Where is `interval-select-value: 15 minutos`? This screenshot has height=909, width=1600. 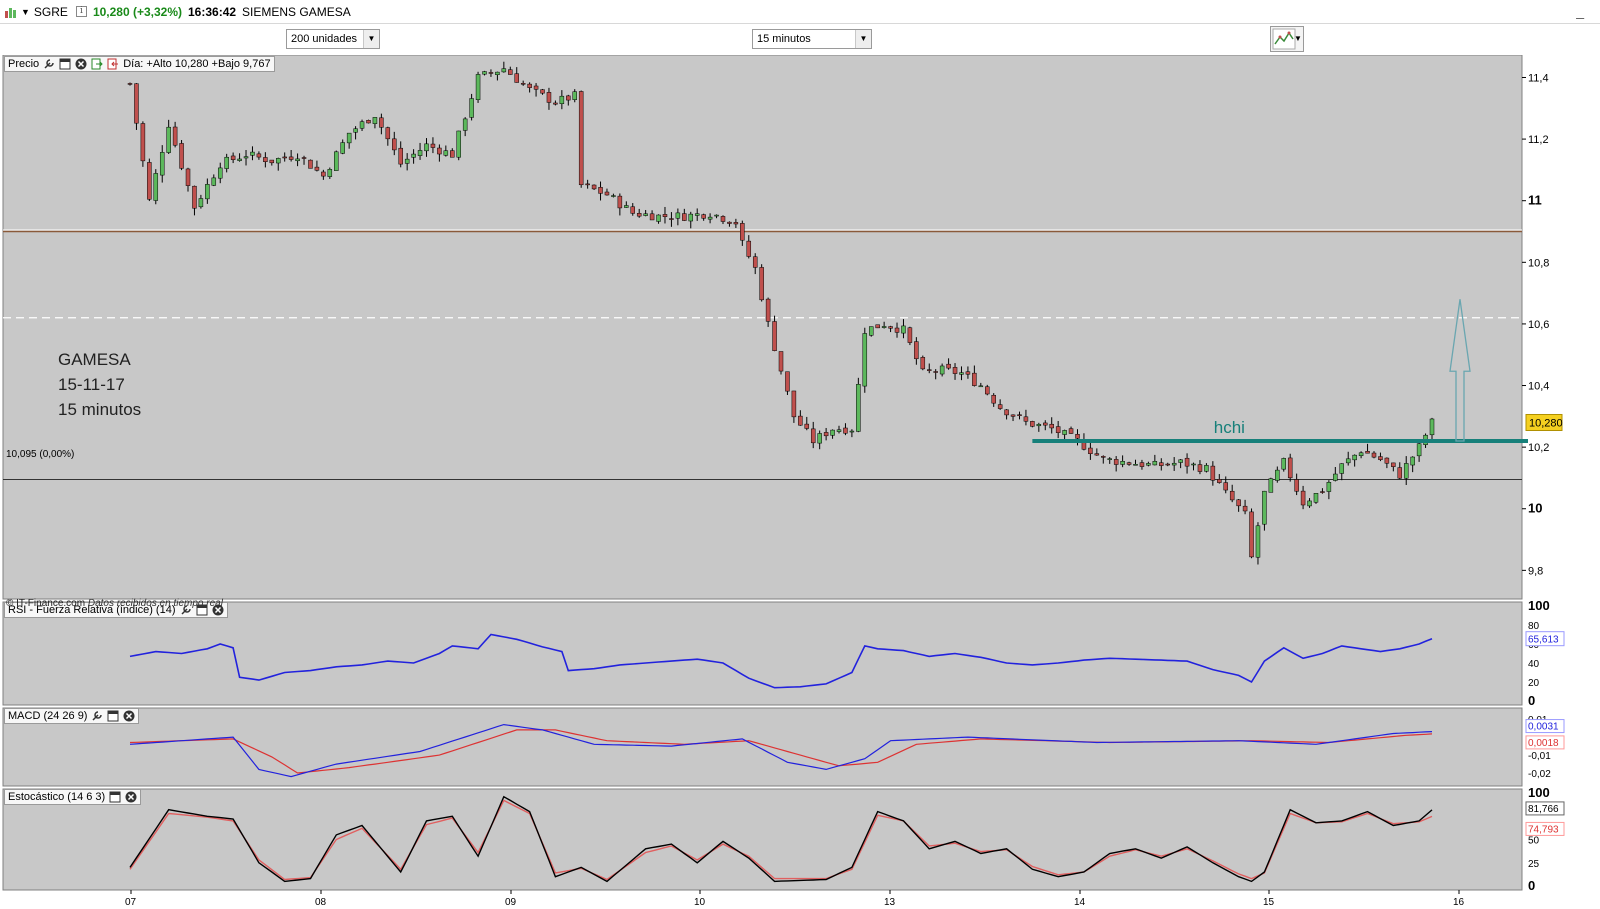
interval-select-value: 15 minutos is located at coordinates (784, 39).